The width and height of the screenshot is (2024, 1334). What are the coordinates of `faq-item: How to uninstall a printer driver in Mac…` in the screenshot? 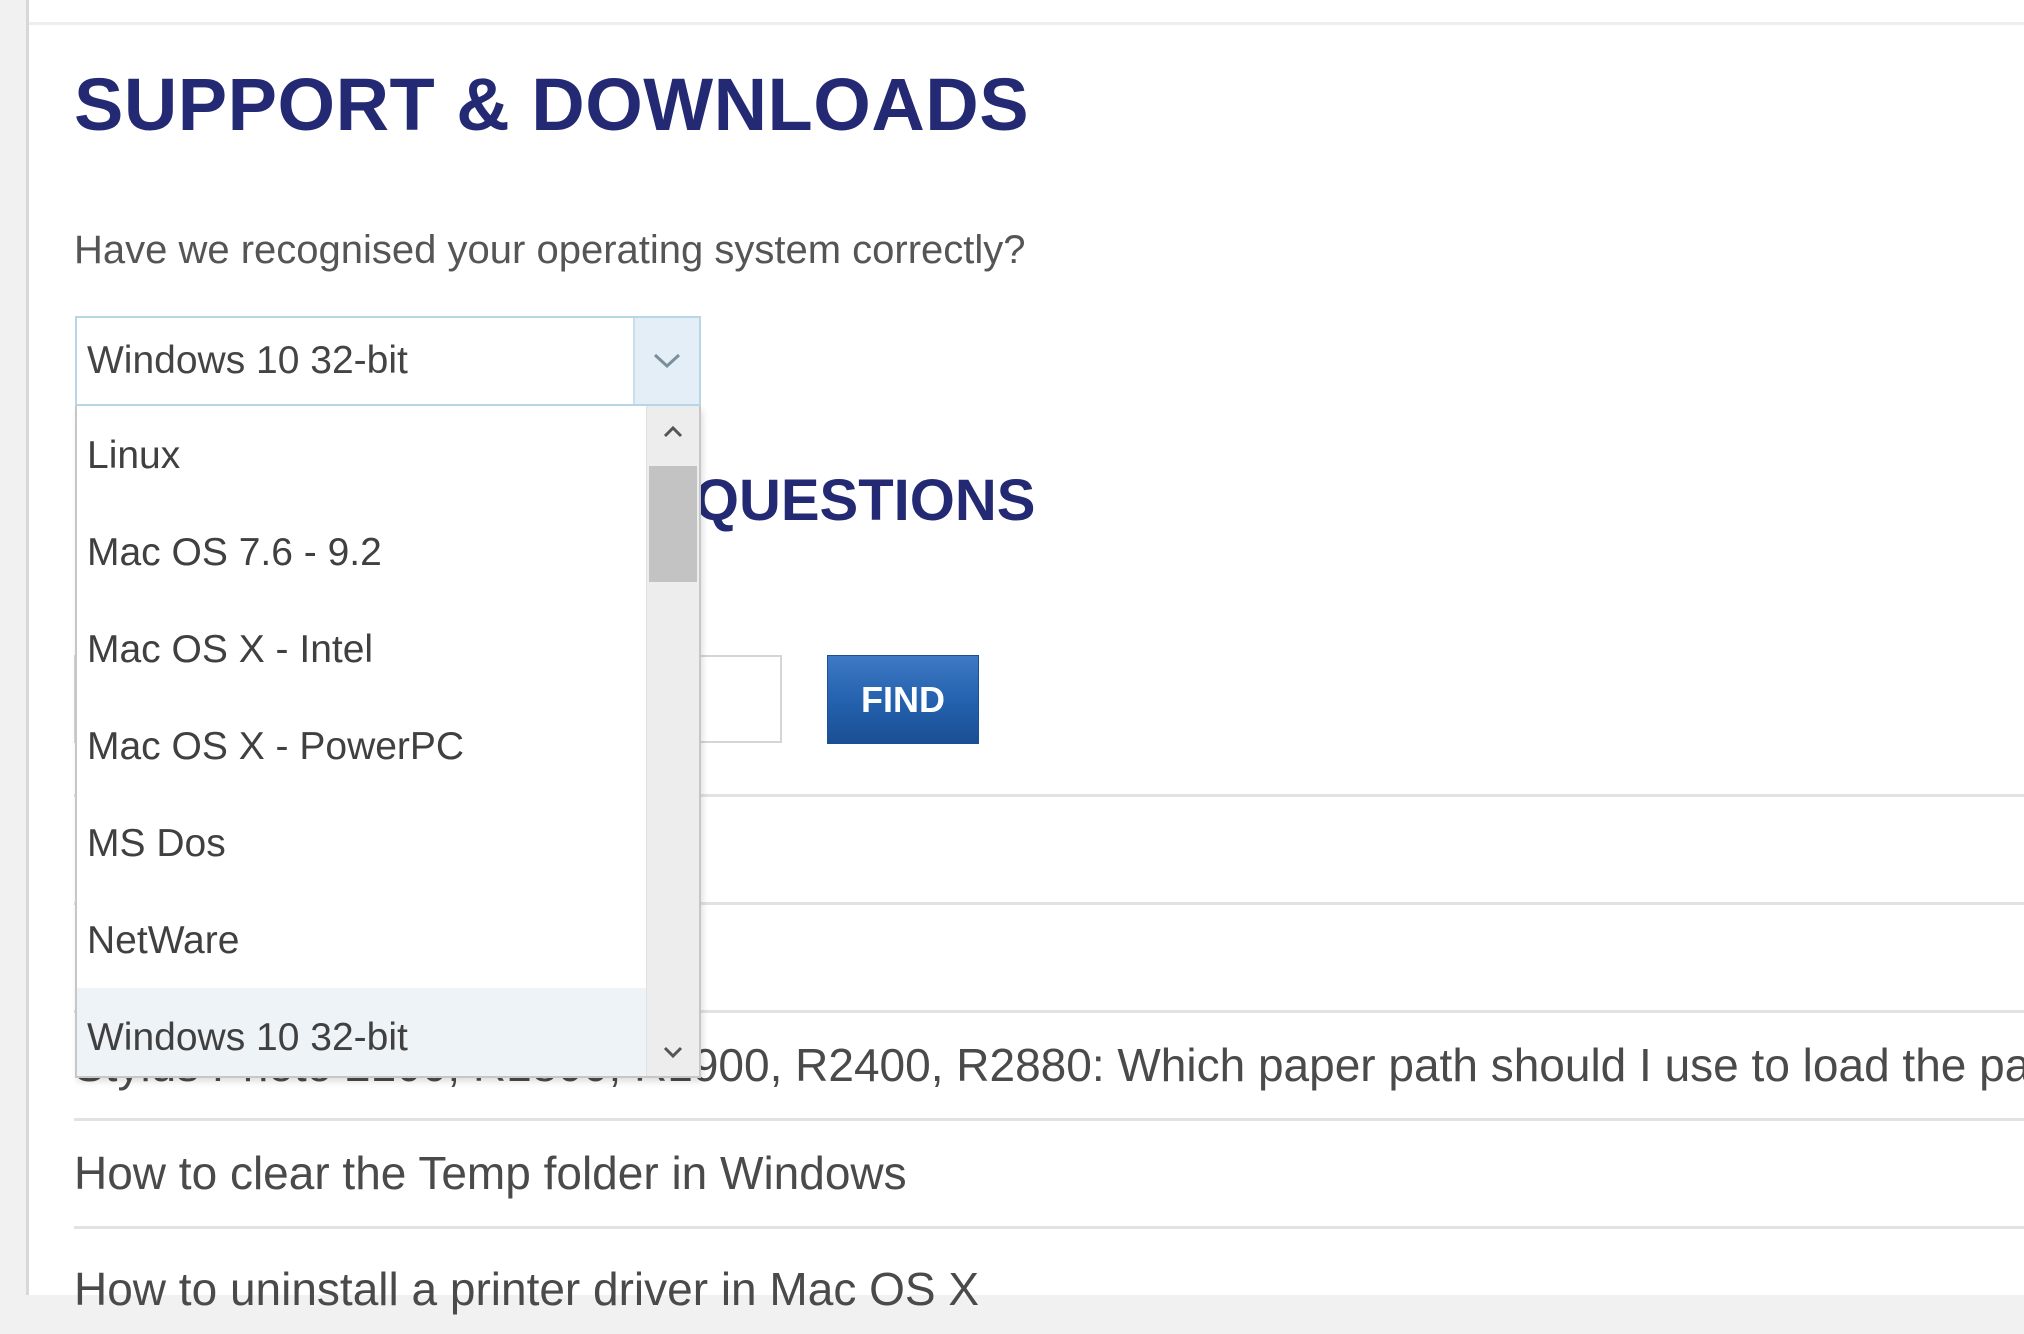 It's located at (1049, 1280).